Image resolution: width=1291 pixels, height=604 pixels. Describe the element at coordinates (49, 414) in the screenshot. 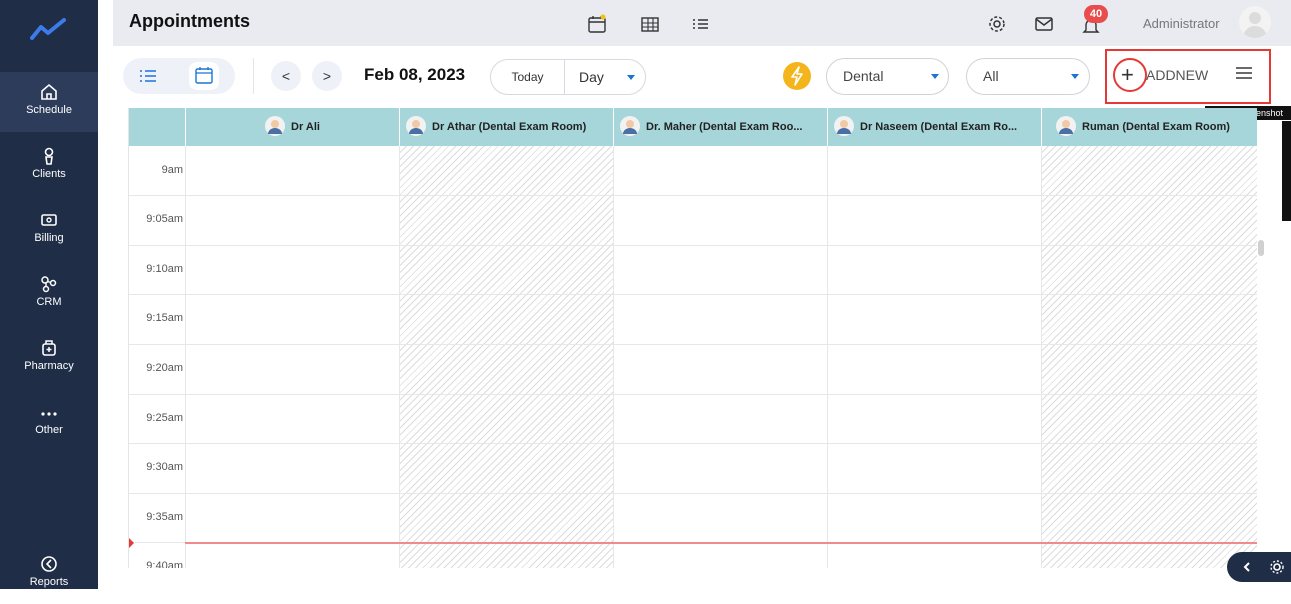

I see `more-icon` at that location.